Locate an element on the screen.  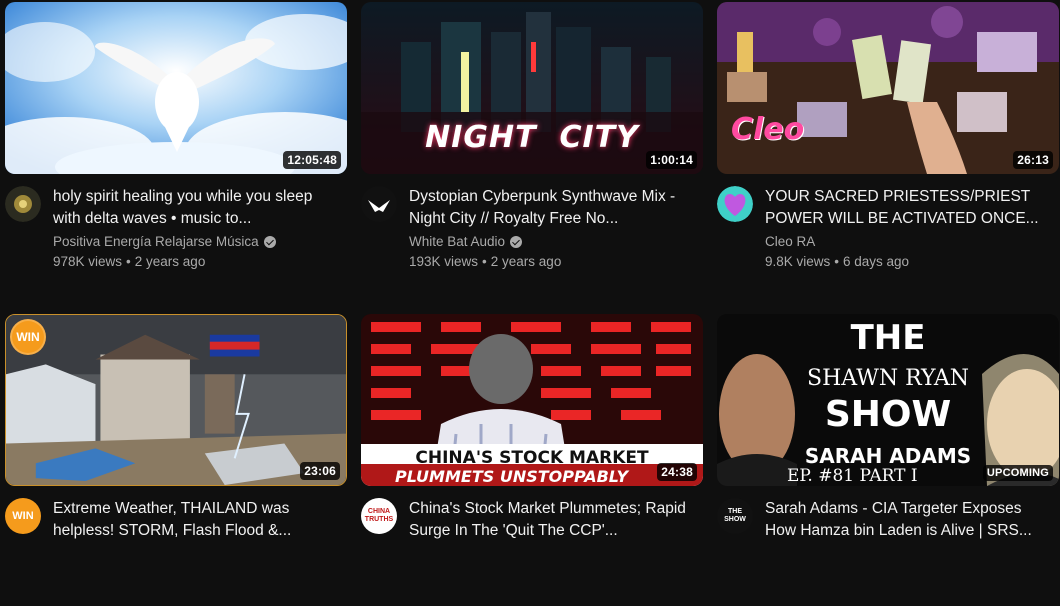
avatar-label: THE SHOW is located at coordinates (735, 515).